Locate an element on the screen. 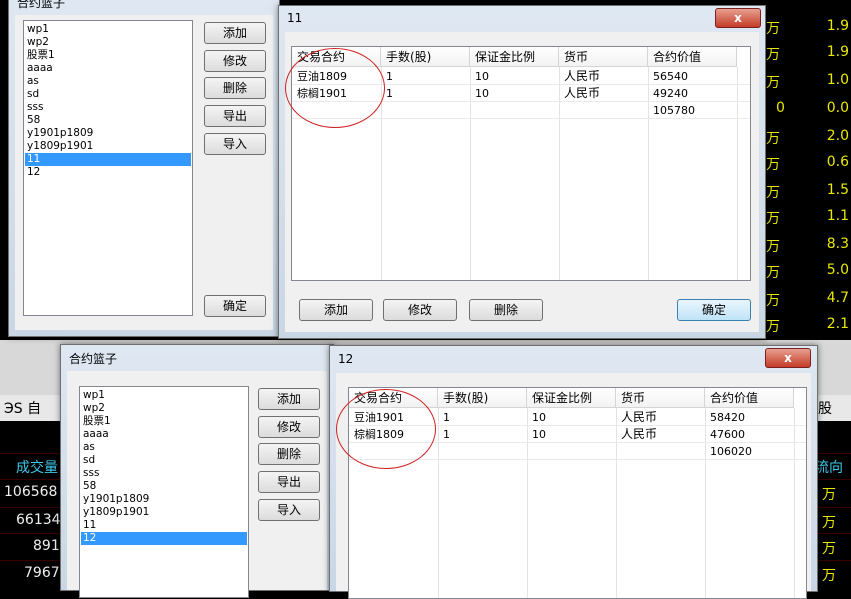 Image resolution: width=851 pixels, height=599 pixels. list-item: 12 is located at coordinates (108, 172).